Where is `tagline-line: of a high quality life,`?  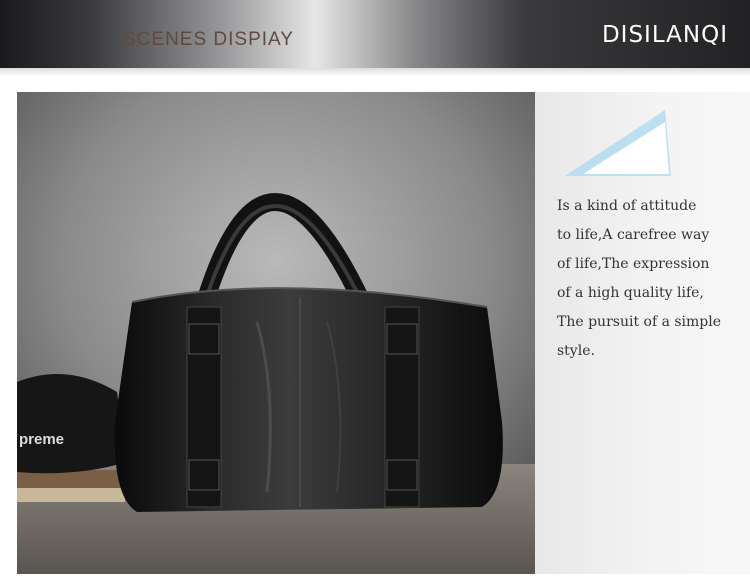
tagline-line: of a high quality life, is located at coordinates (630, 293).